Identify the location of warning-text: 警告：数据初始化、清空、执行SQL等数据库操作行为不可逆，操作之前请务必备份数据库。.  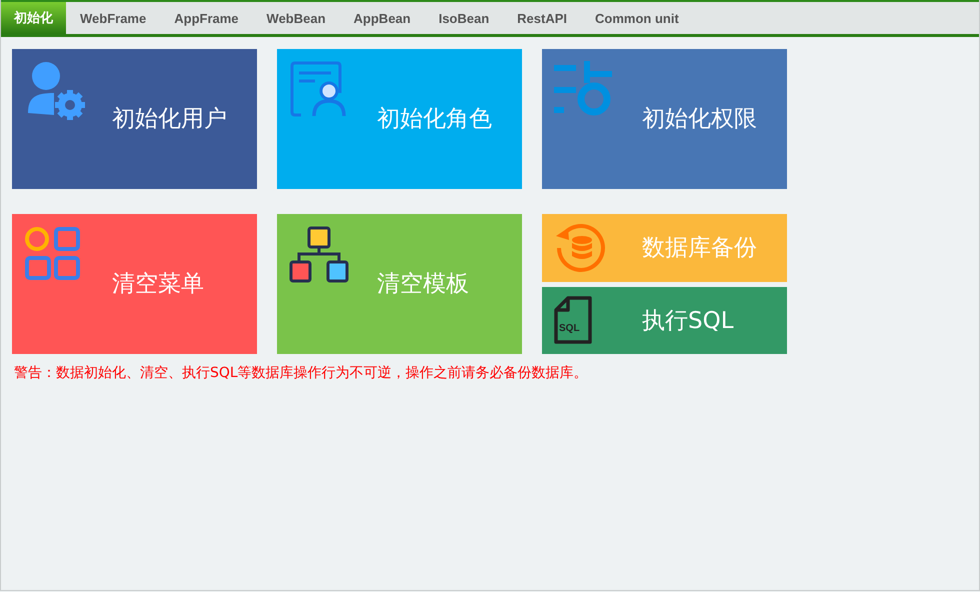
(301, 373).